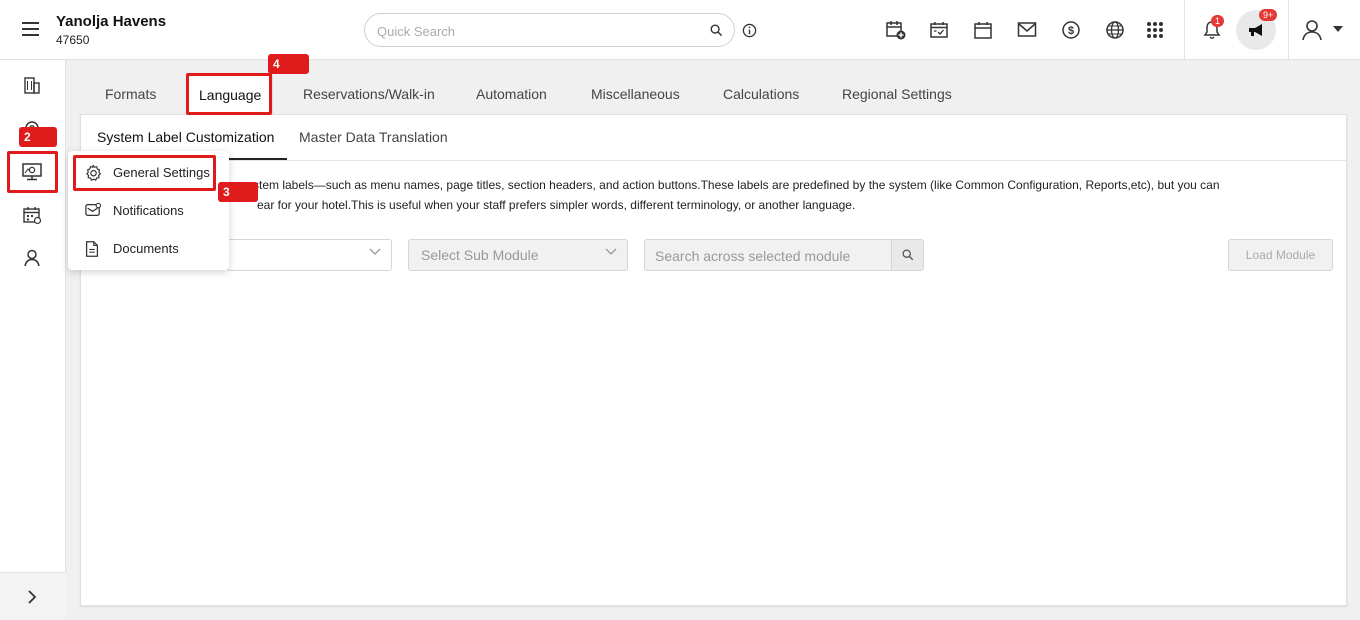 This screenshot has width=1360, height=620. Describe the element at coordinates (1280, 255) in the screenshot. I see `load-module-button: Load Module` at that location.